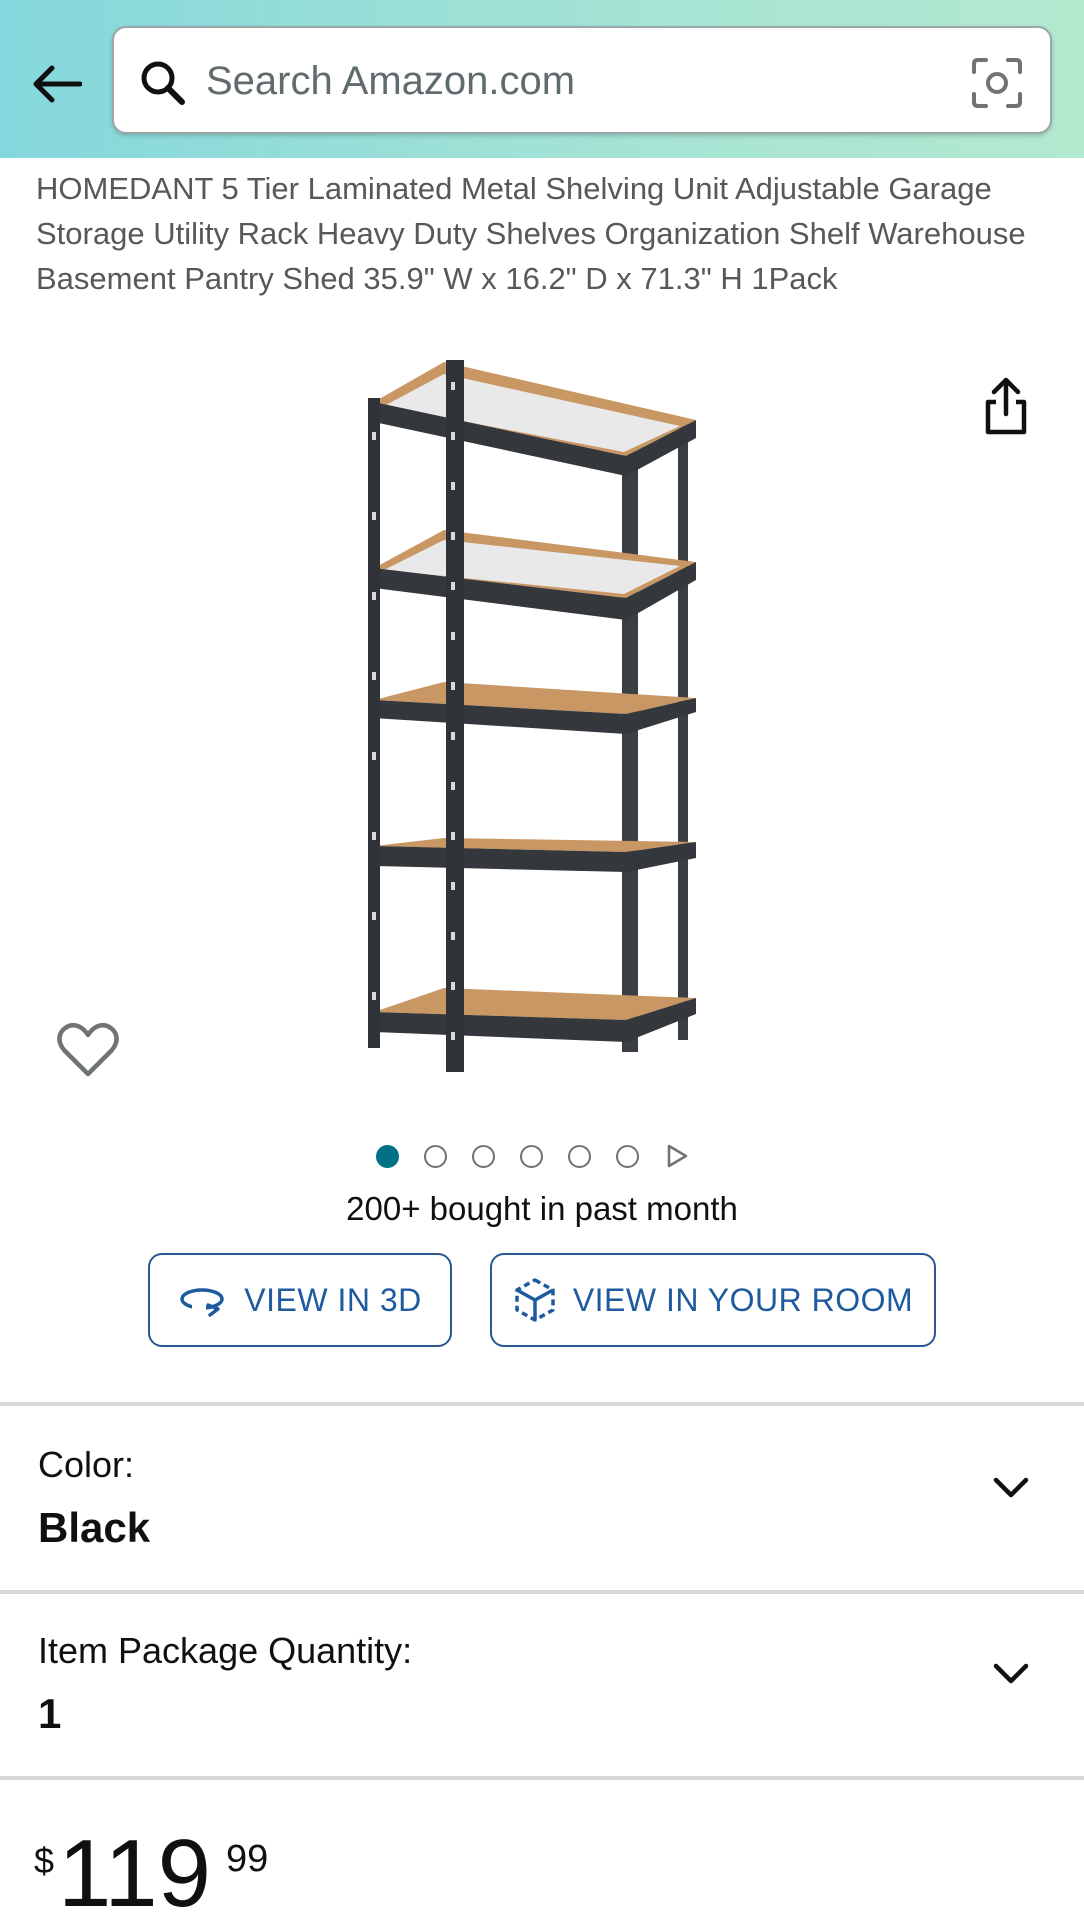  What do you see at coordinates (86, 1464) in the screenshot?
I see `color-label: Color:` at bounding box center [86, 1464].